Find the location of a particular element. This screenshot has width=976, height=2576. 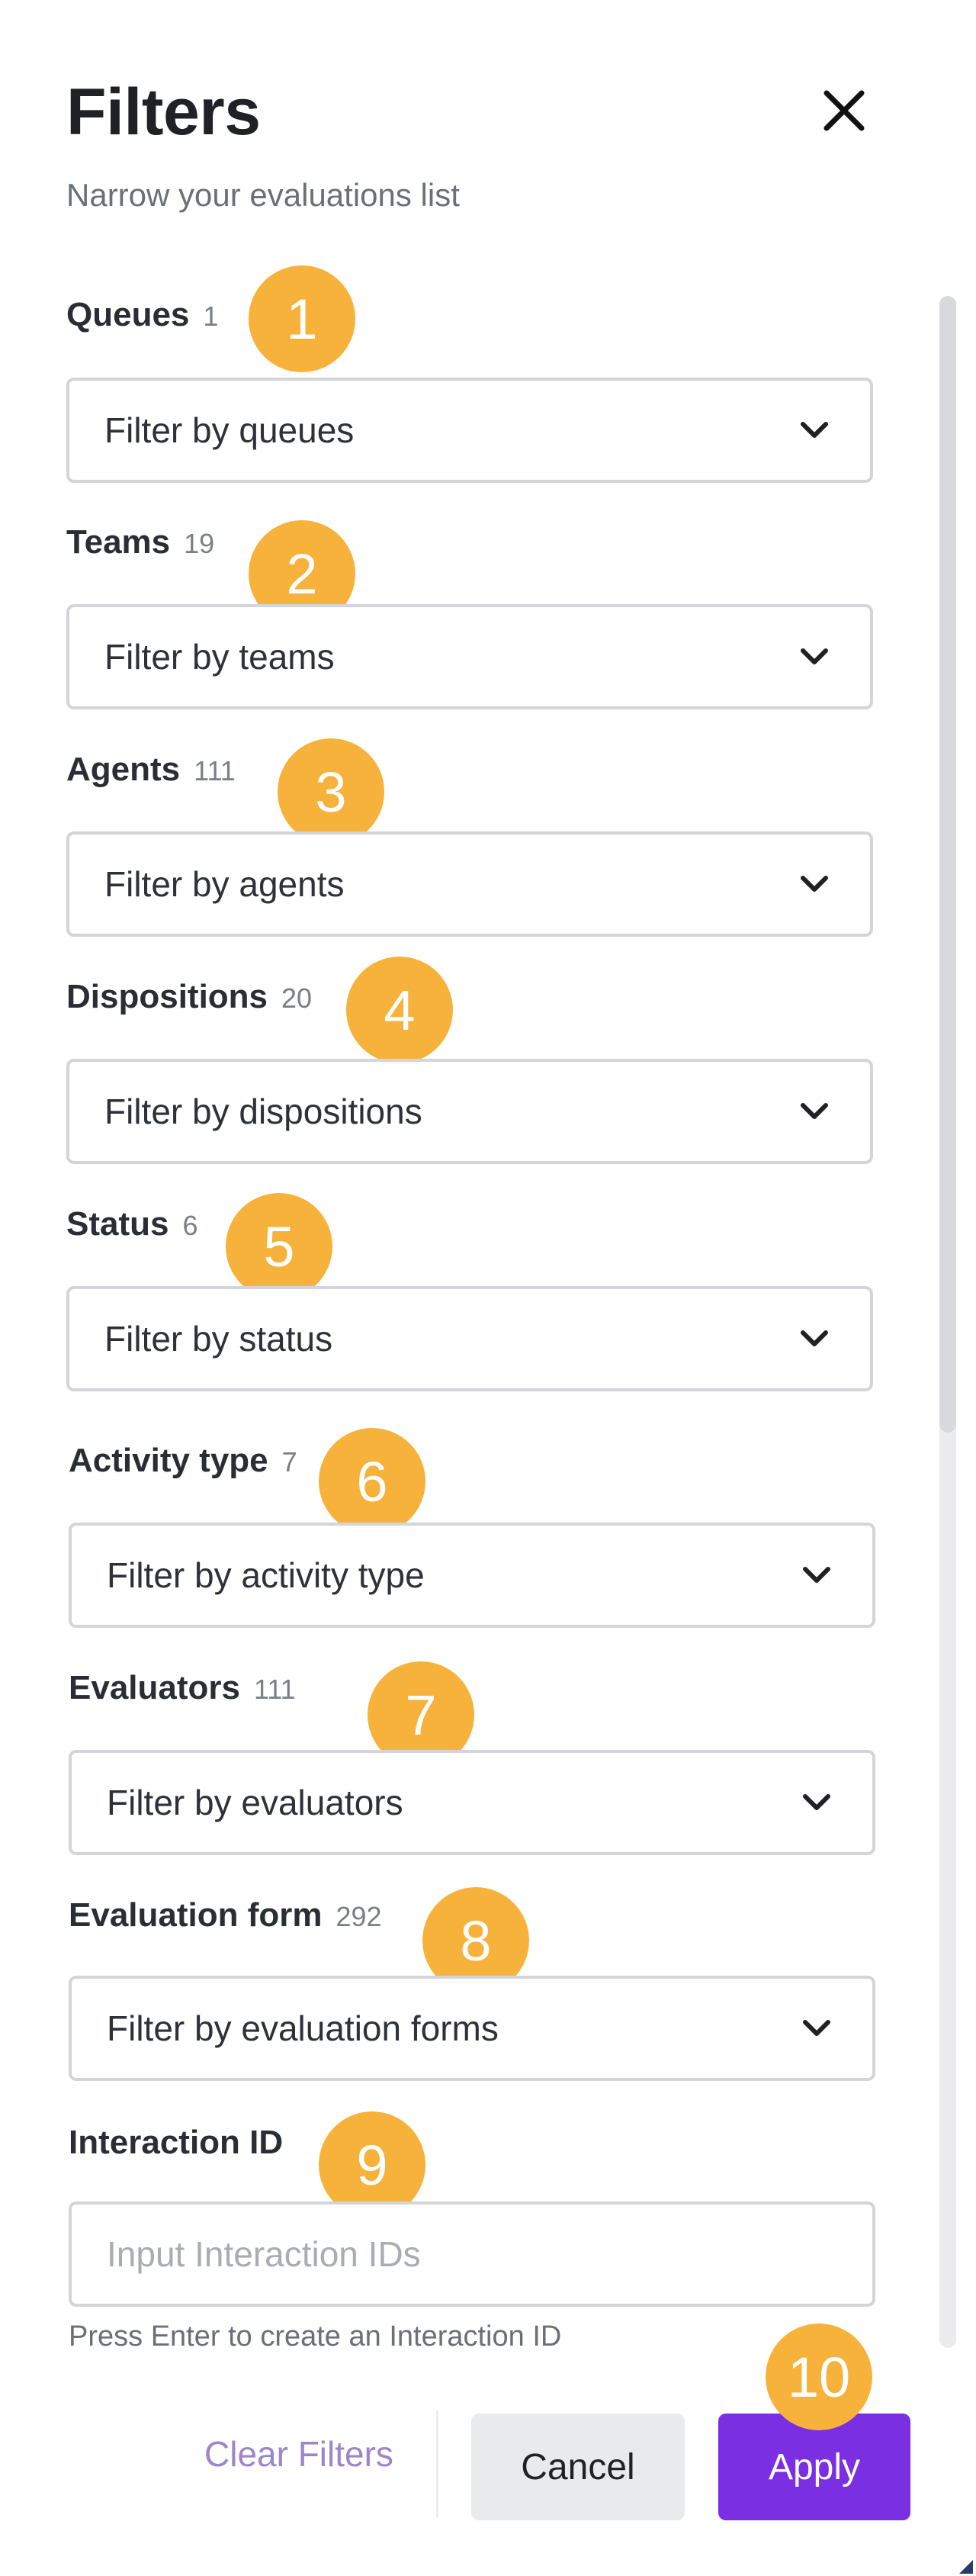

queues-label: Queues 1 is located at coordinates (142, 315).